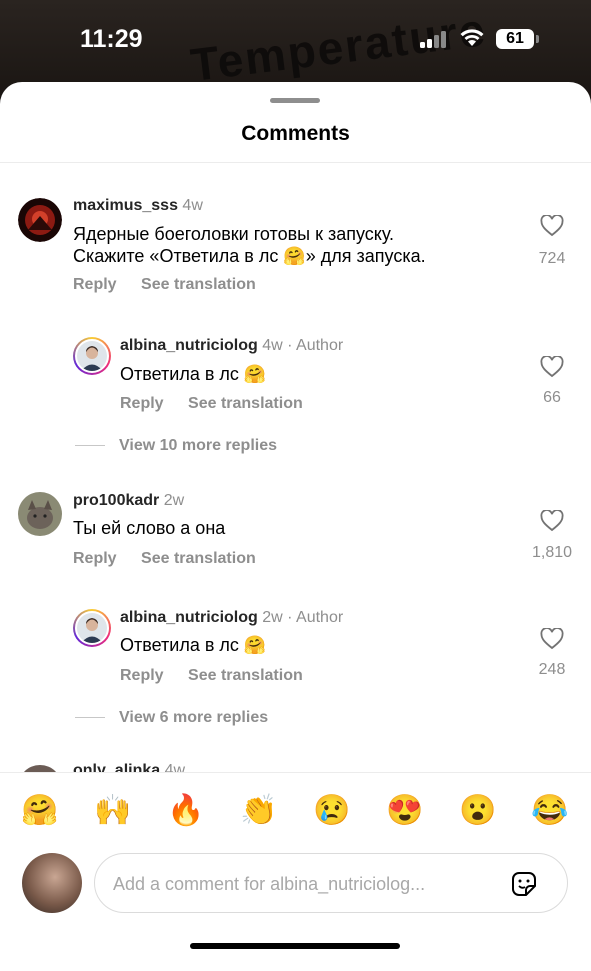  What do you see at coordinates (186, 810) in the screenshot?
I see `emoji-fire-button: 🔥` at bounding box center [186, 810].